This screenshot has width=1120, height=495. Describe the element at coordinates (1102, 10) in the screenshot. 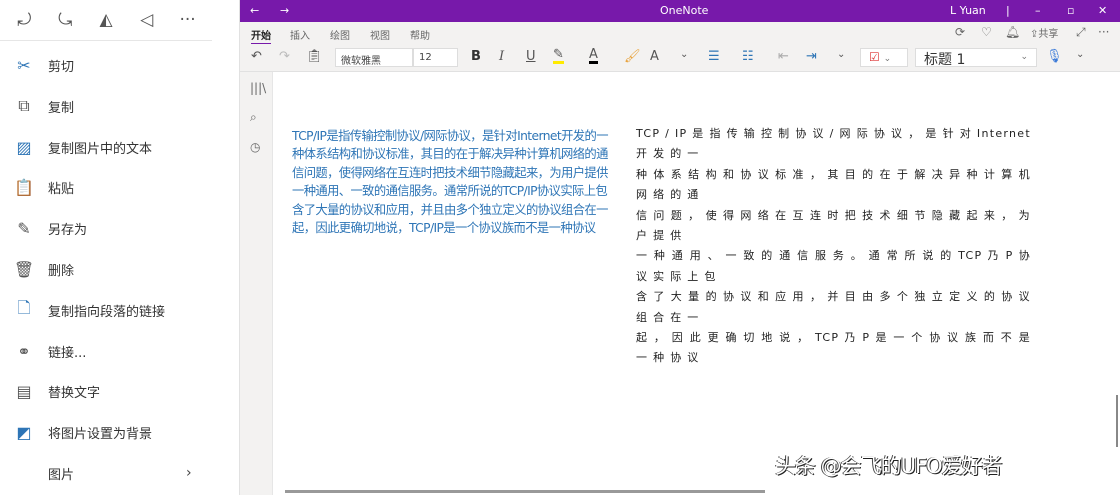

I see `close-icon: ✕` at that location.